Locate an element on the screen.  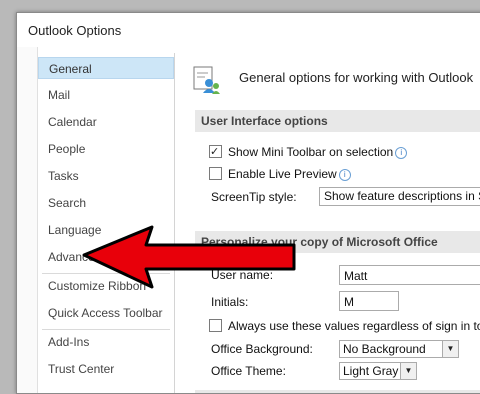
mini-toolbar-checkbox is located at coordinates (215, 152).